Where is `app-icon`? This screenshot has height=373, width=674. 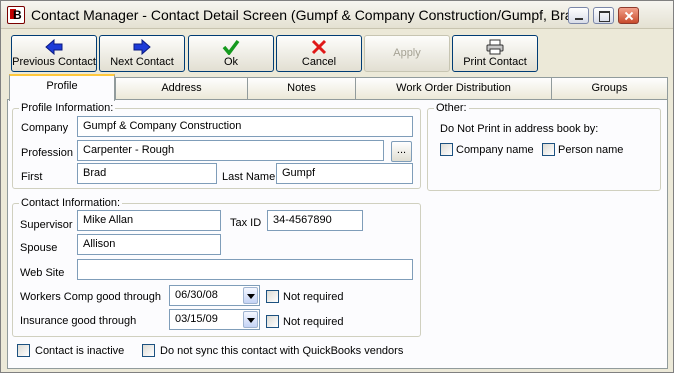 app-icon is located at coordinates (16, 15).